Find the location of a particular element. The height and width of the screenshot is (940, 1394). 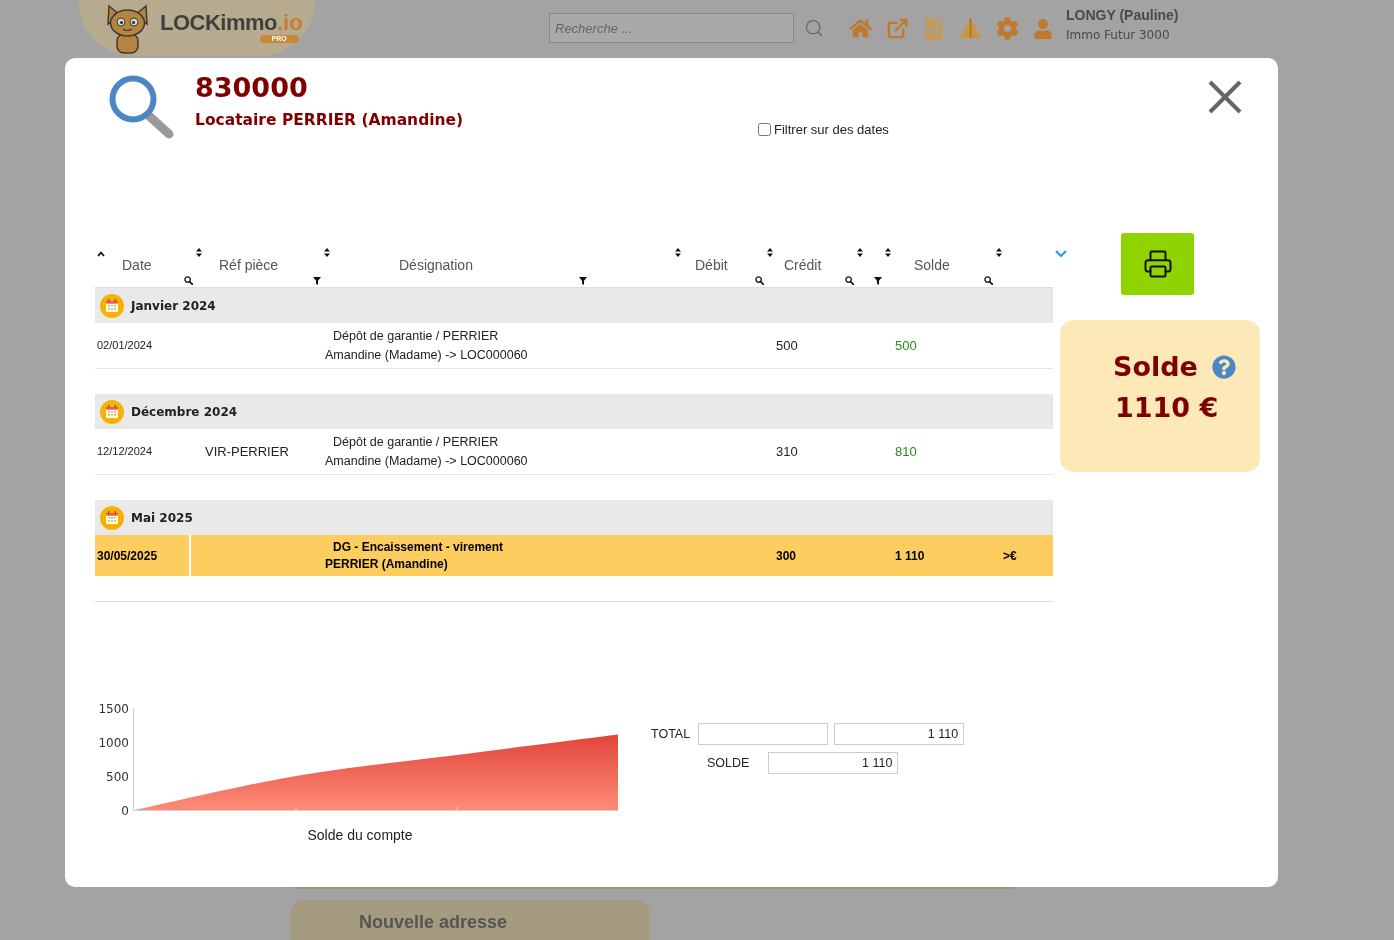

y-tick-label: 1000 is located at coordinates (113, 742).